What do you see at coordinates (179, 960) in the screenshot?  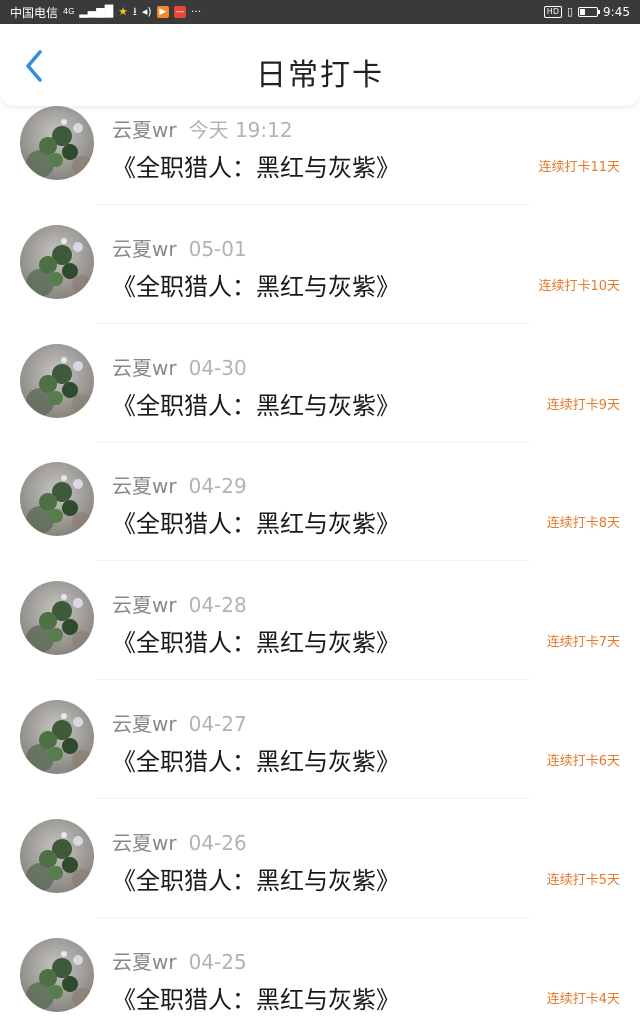 I see `entry-meta: 云夏wr 04-25` at bounding box center [179, 960].